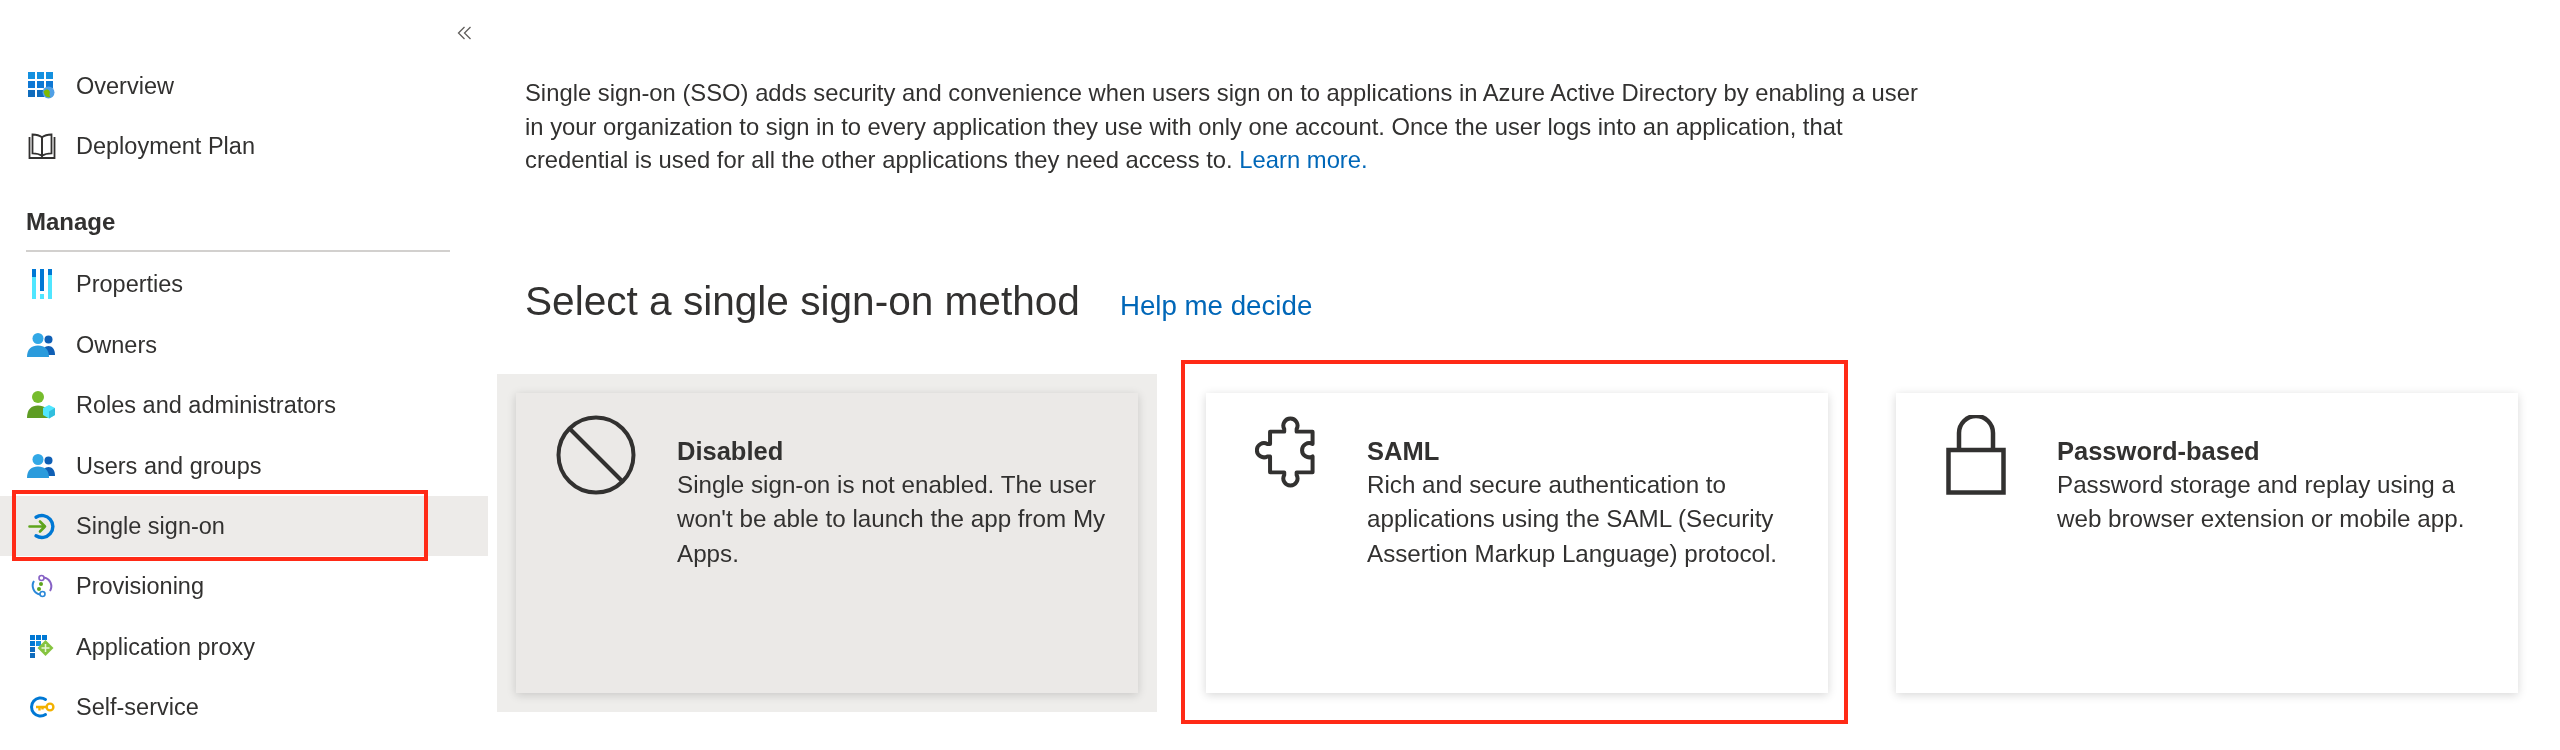  I want to click on help-link: Help me decide, so click(1216, 305).